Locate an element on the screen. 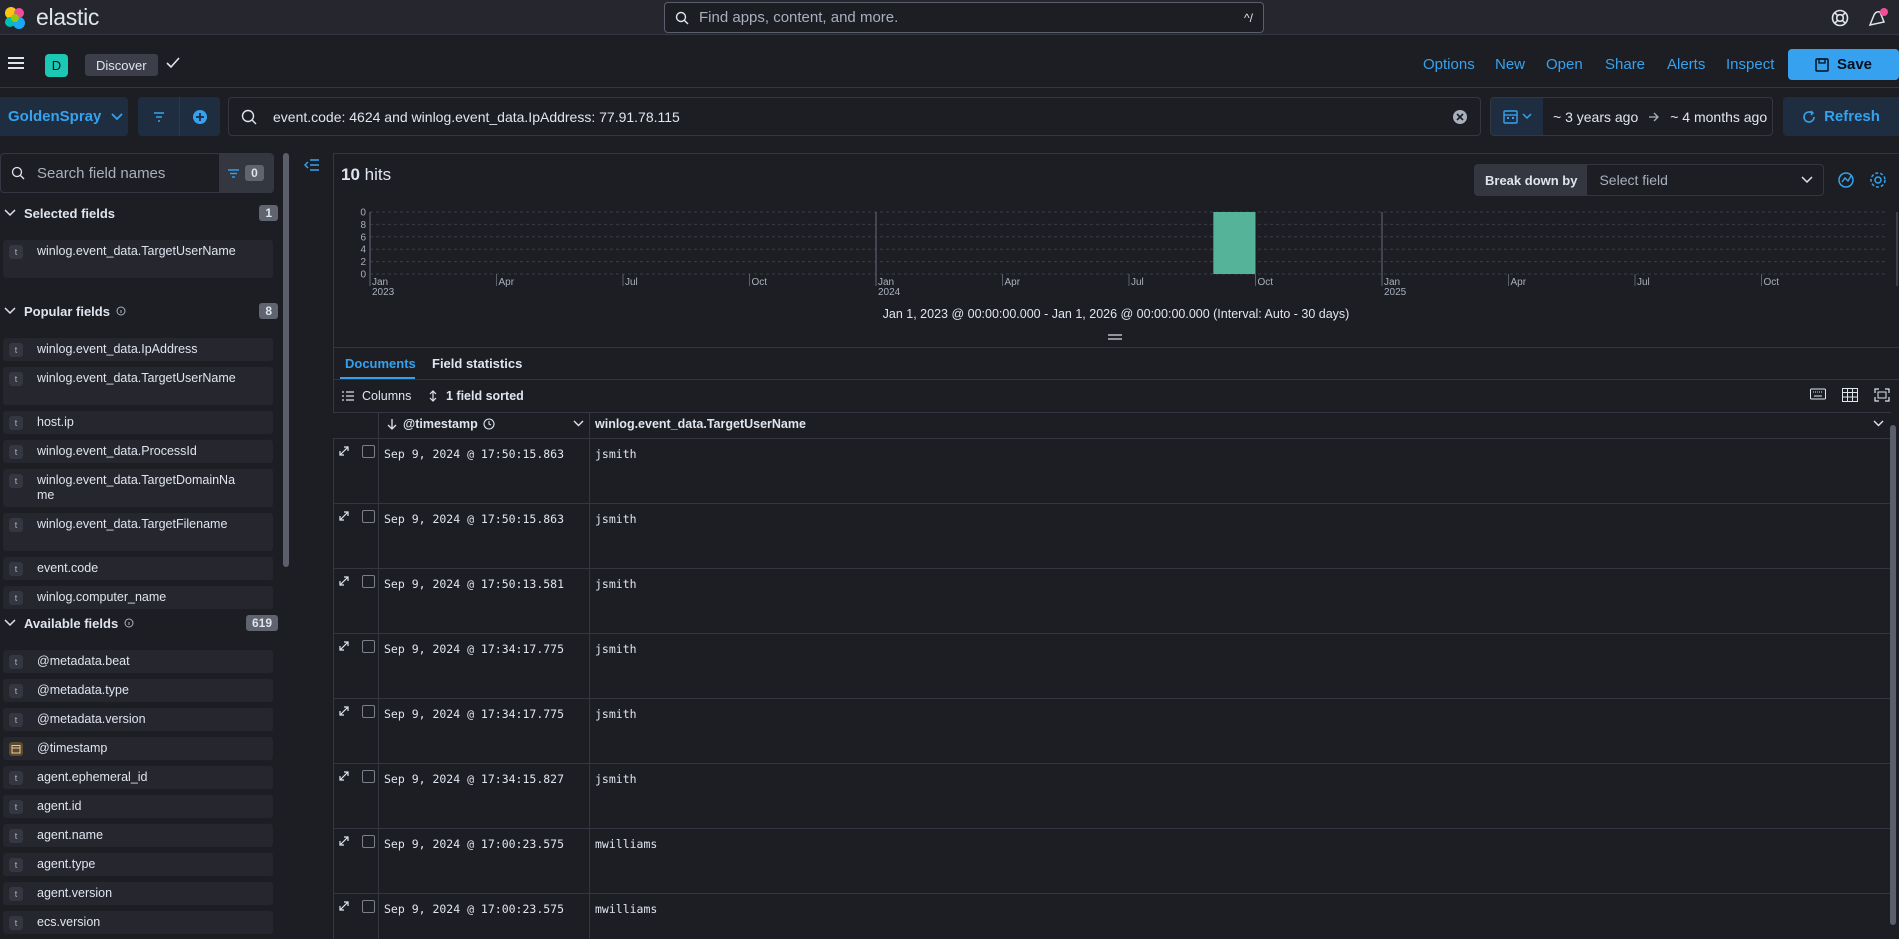  space-avatar: D is located at coordinates (56, 65).